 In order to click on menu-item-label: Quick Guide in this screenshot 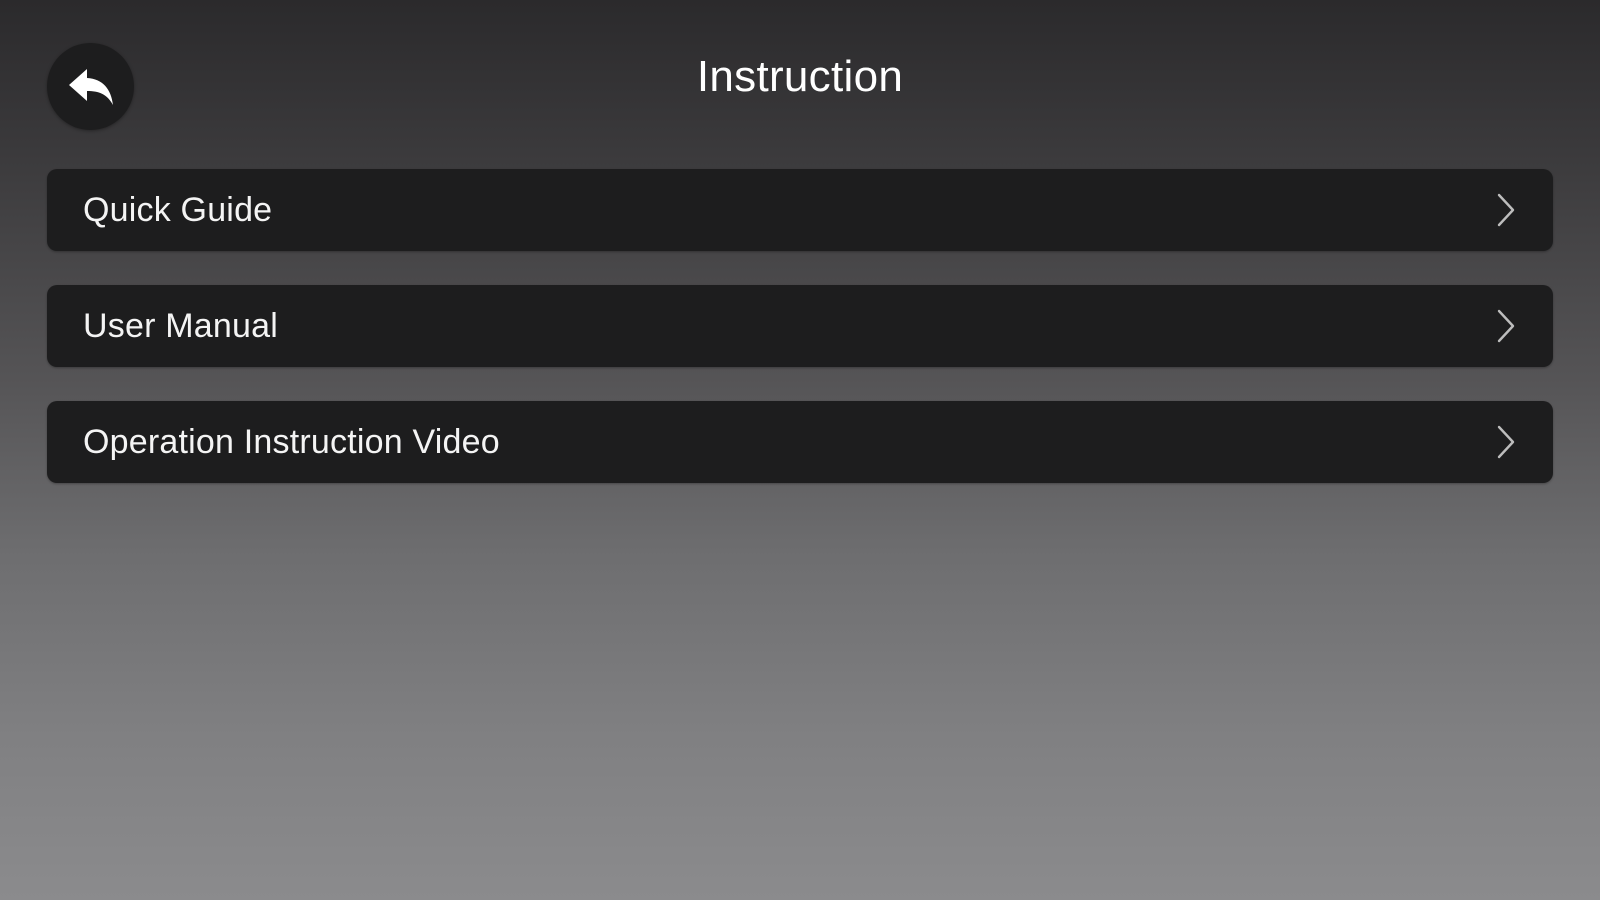, I will do `click(178, 209)`.